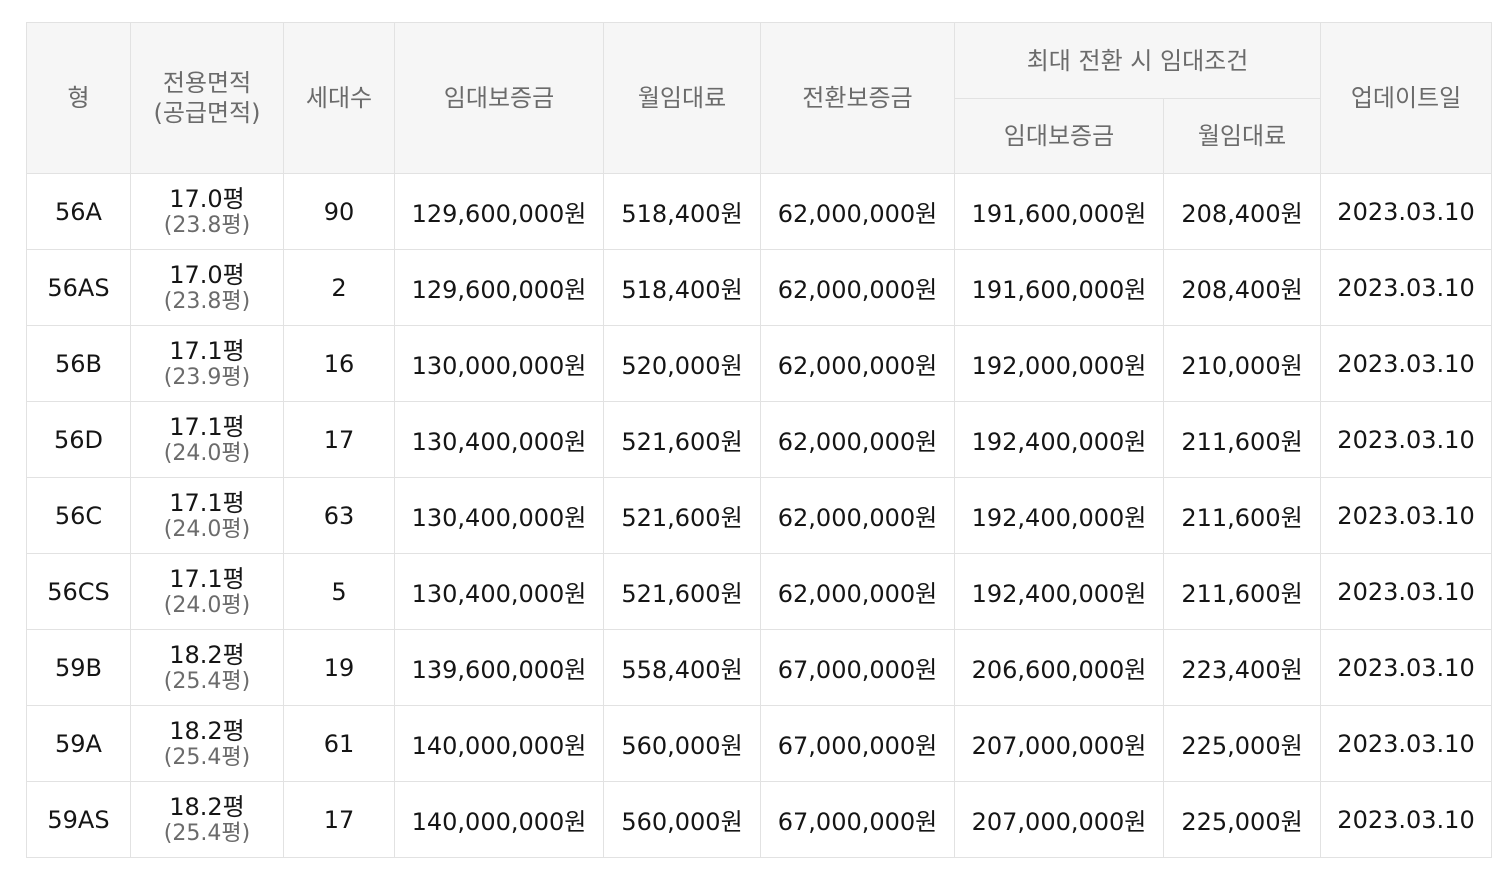 The height and width of the screenshot is (872, 1511). What do you see at coordinates (499, 98) in the screenshot?
I see `header-deposit: 임대보증금` at bounding box center [499, 98].